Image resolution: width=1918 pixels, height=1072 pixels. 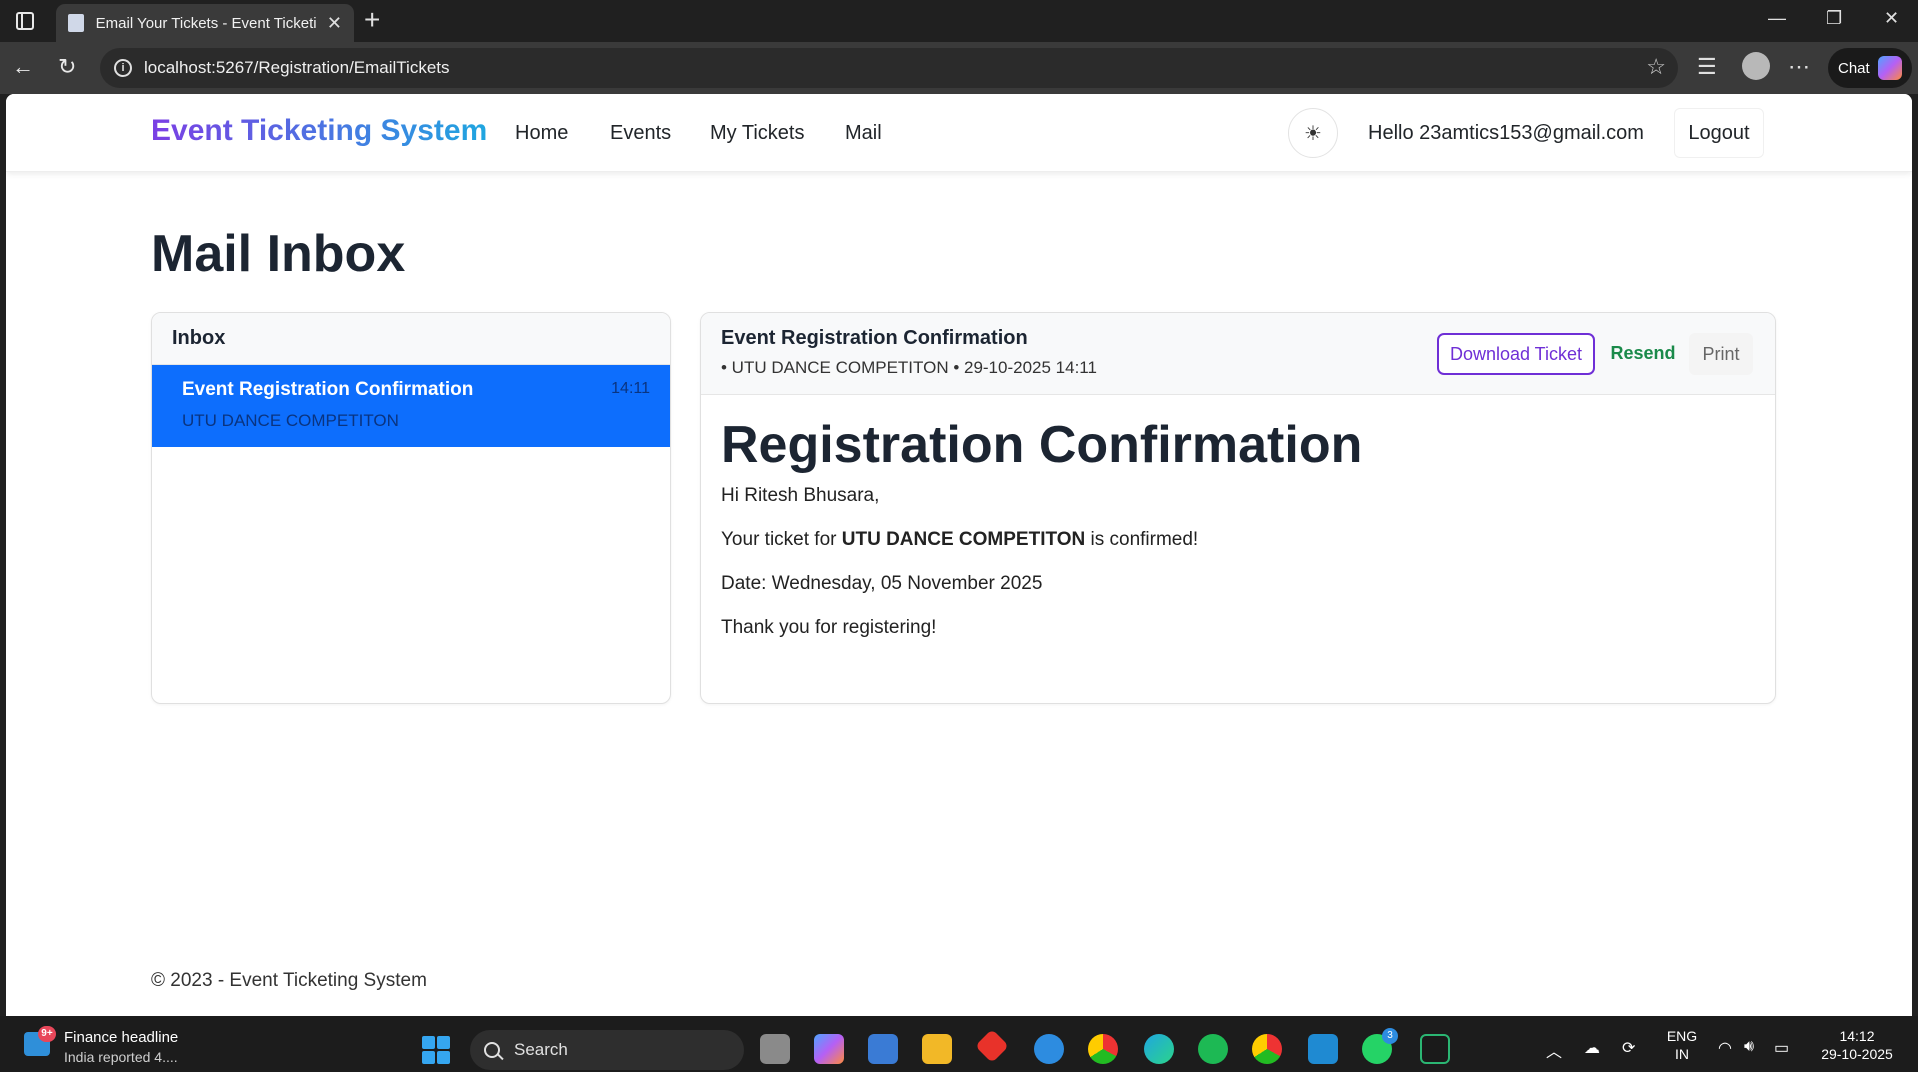 What do you see at coordinates (874, 338) in the screenshot?
I see `message-subject: Event Registration Confirmation` at bounding box center [874, 338].